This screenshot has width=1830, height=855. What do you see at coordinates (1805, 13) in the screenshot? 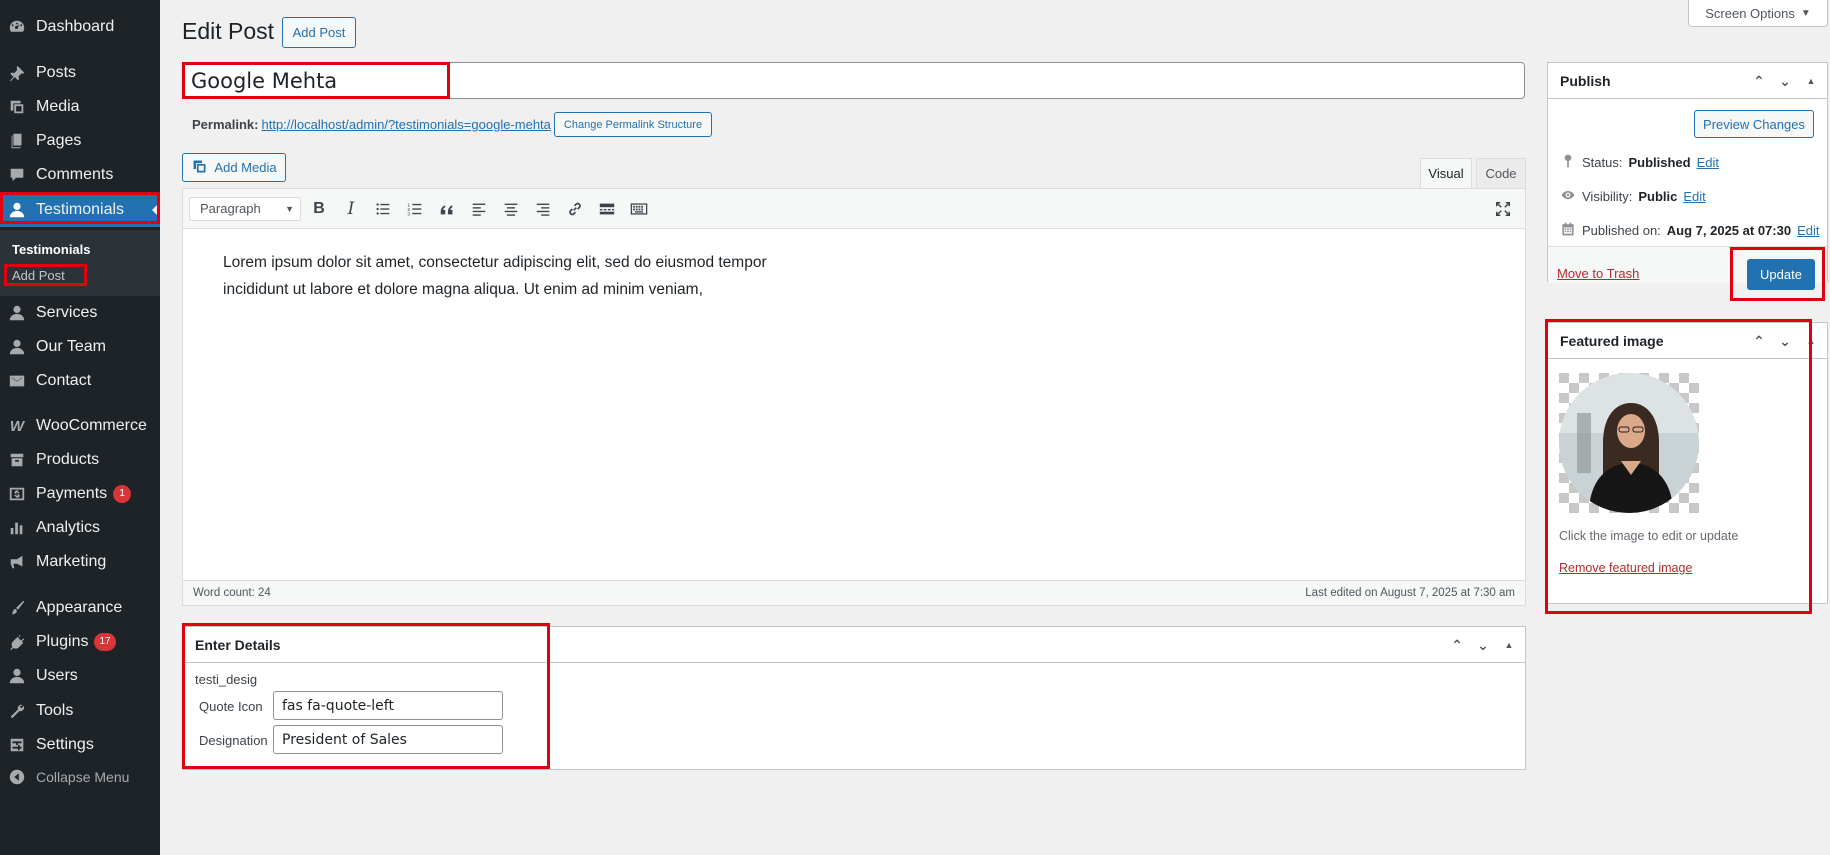
I see `caret-down-icon: ▼` at bounding box center [1805, 13].